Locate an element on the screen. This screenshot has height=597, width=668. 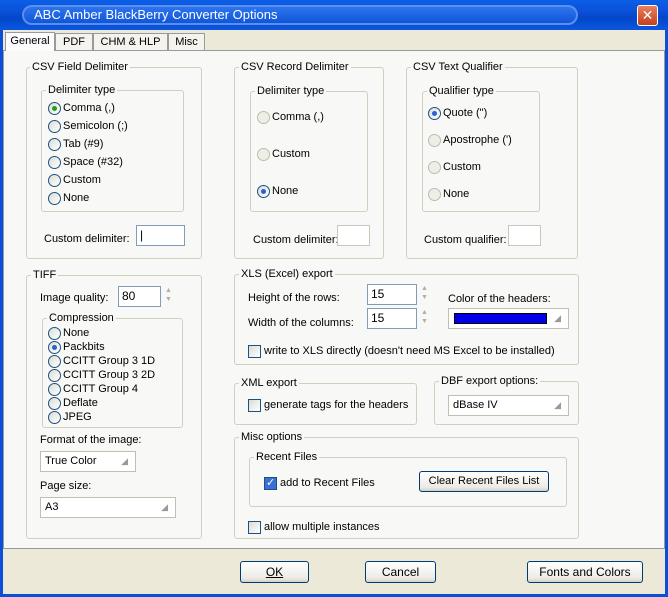
compression-jpeg-label: JPEG is located at coordinates (77, 417).